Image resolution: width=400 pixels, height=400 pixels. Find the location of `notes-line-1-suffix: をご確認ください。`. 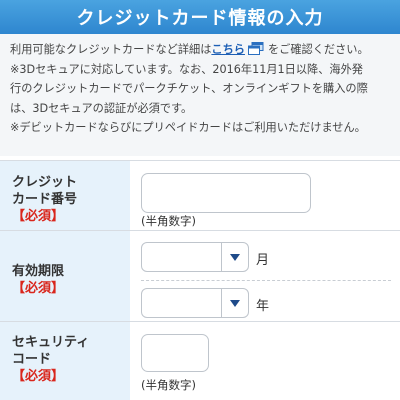

notes-line-1-suffix: をご確認ください。 is located at coordinates (318, 49).